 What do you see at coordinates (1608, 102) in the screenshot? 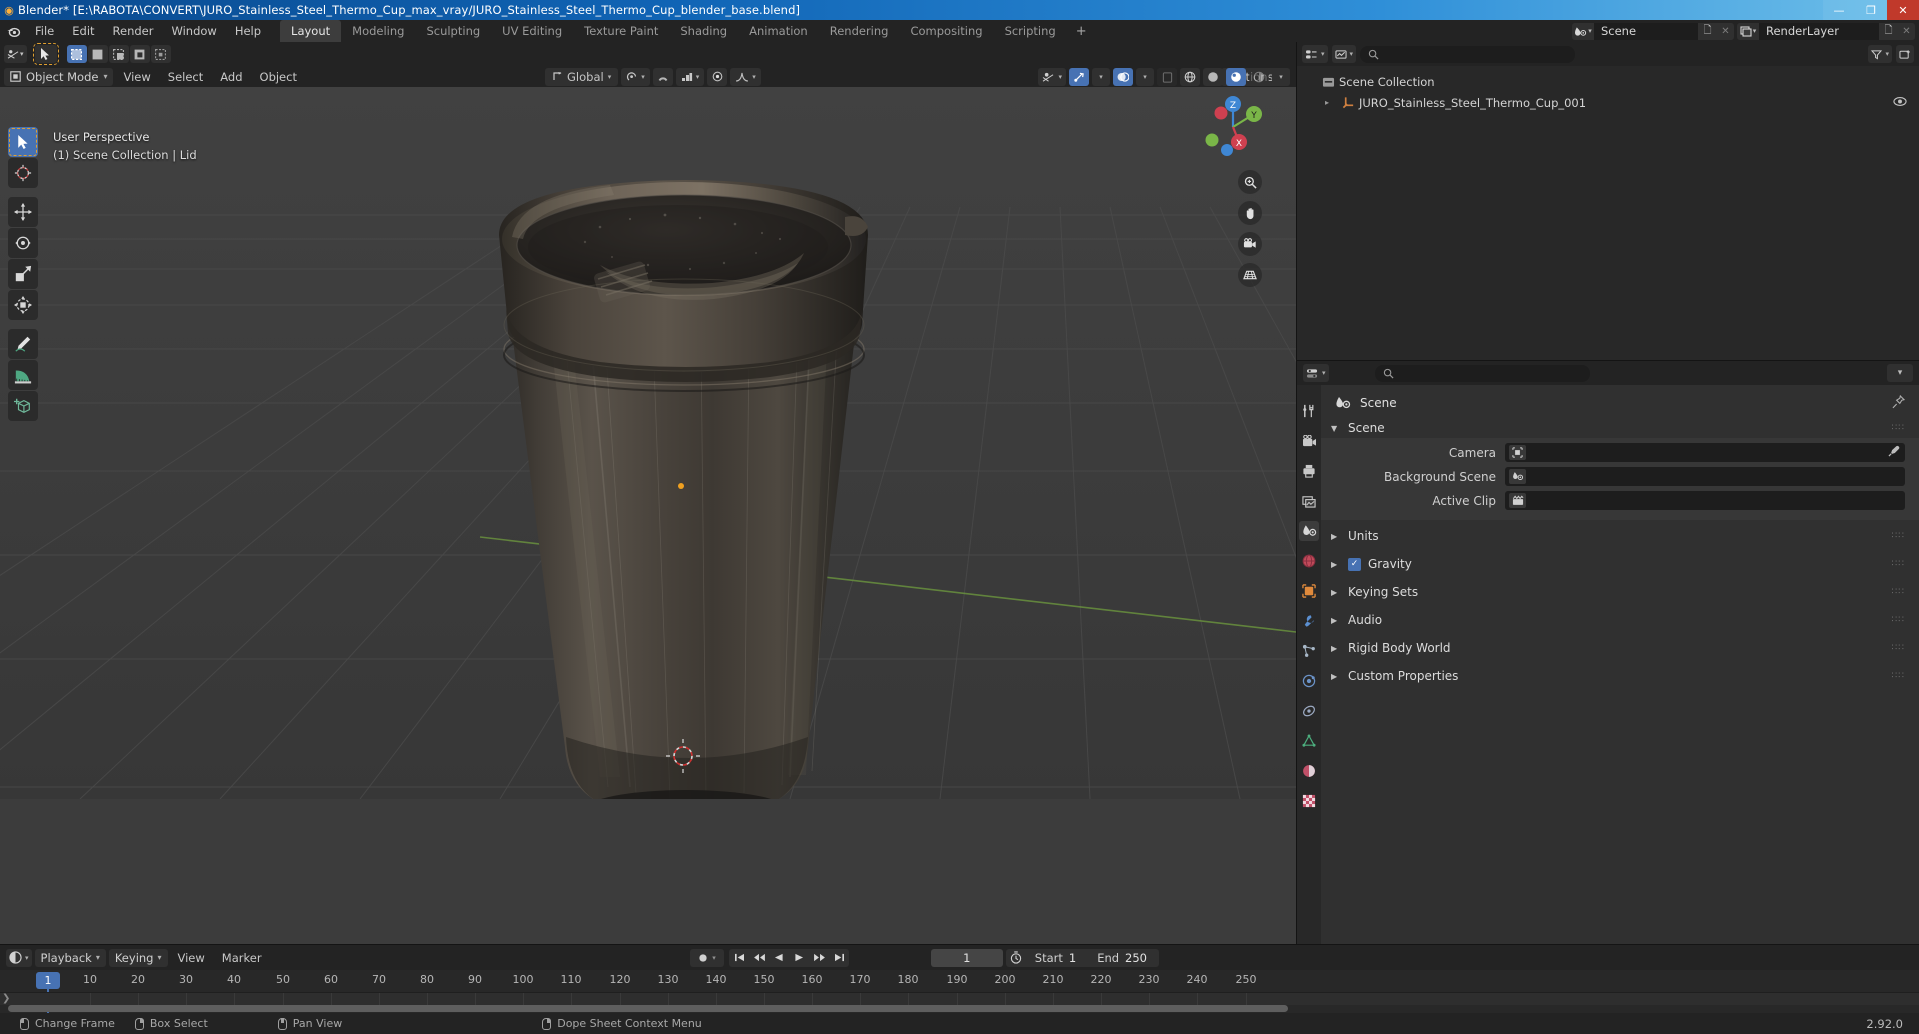
I see `outliner-row-object: ▸ JURO_Stainless_Steel_Thermo_Cup_001` at bounding box center [1608, 102].